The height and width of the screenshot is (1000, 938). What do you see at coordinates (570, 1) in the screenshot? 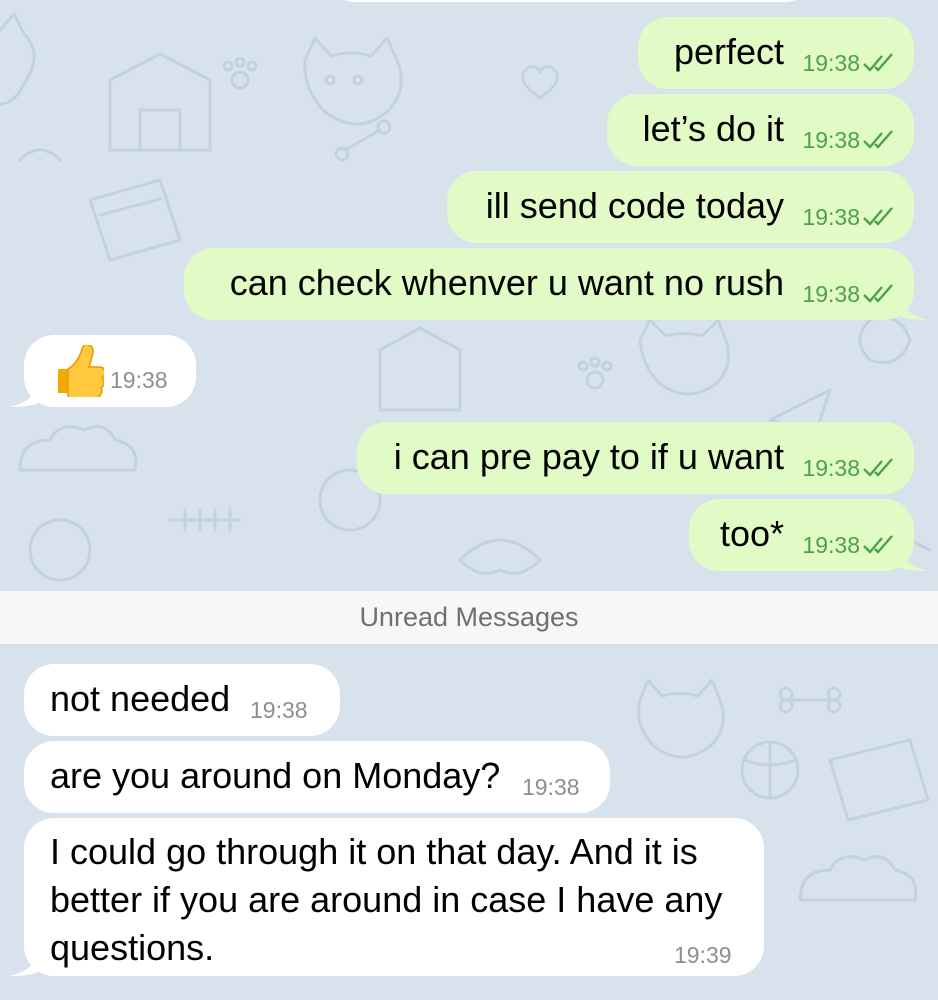
I see `previous-message-bubble-edge` at bounding box center [570, 1].